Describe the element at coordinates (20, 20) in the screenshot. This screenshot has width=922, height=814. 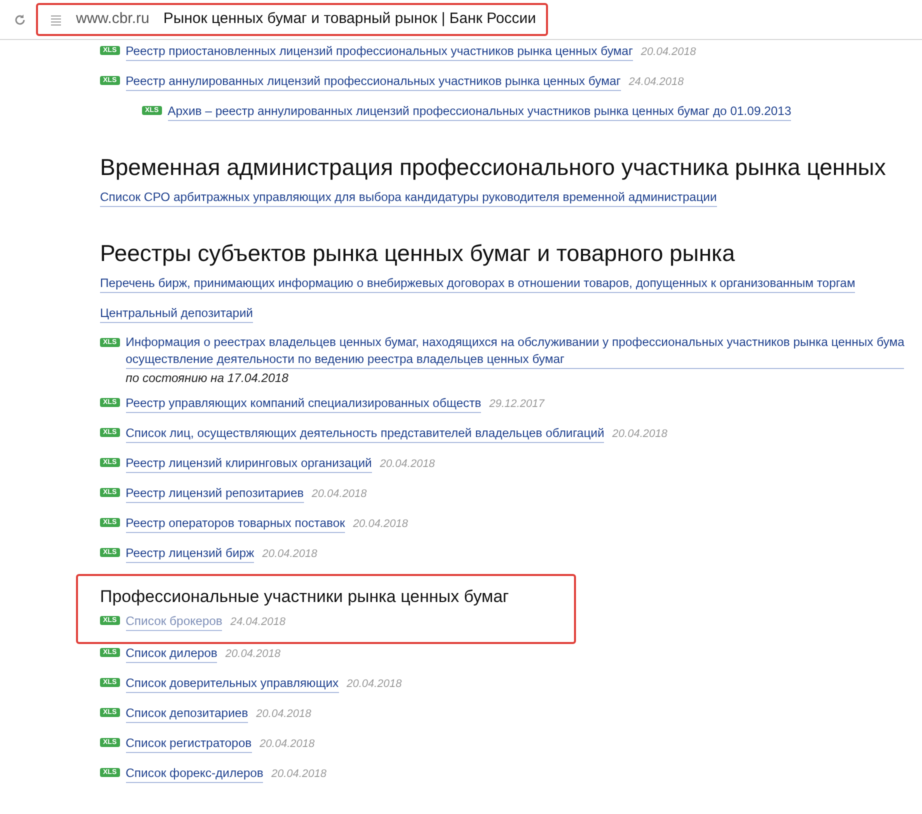
I see `reload-icon` at that location.